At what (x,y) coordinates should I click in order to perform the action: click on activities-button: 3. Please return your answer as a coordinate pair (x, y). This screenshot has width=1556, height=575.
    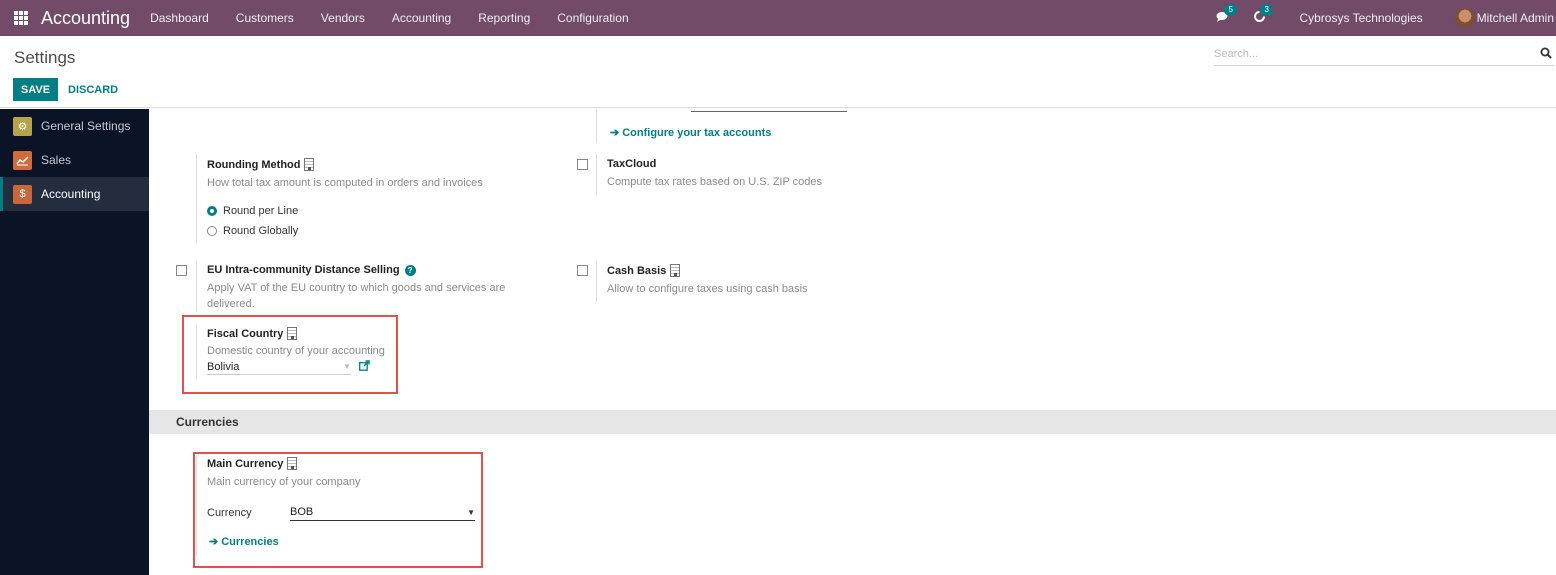
    Looking at the image, I should click on (1262, 15).